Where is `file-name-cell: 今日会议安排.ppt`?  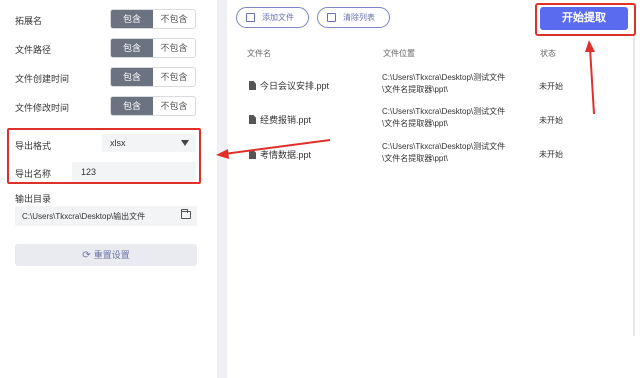 file-name-cell: 今日会议安排.ppt is located at coordinates (289, 85).